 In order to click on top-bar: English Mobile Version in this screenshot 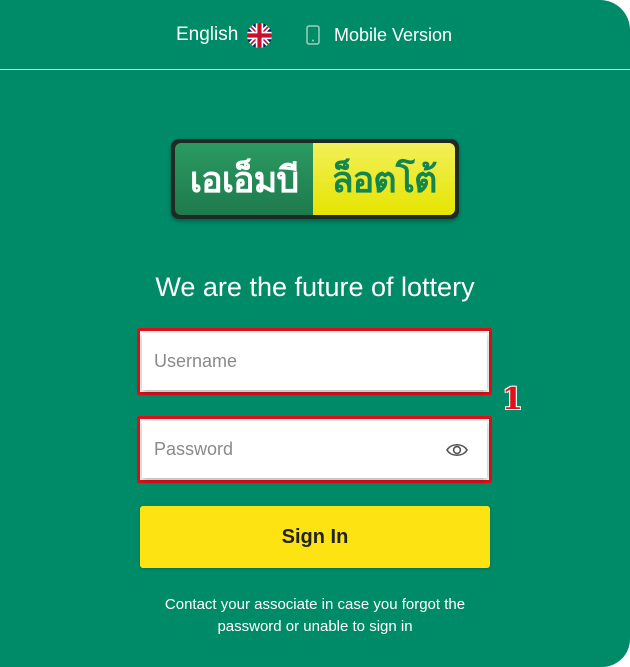, I will do `click(315, 35)`.